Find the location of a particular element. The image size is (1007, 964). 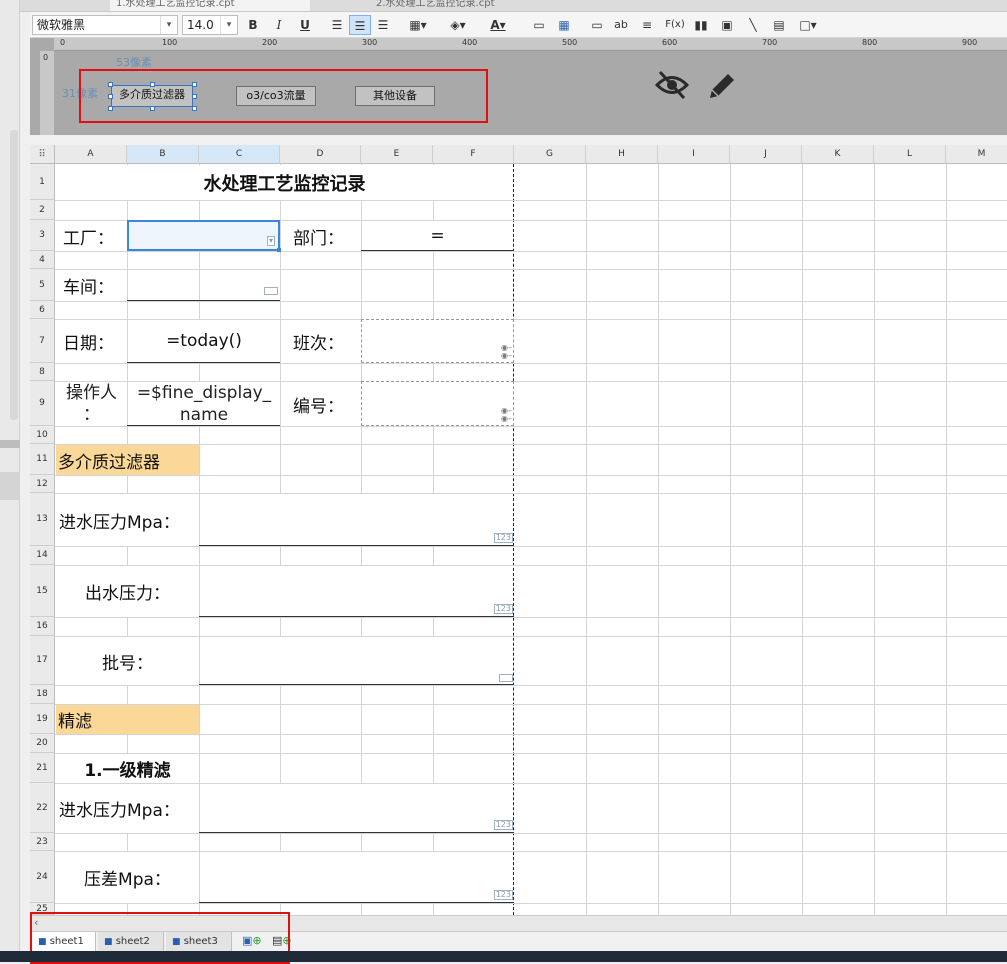

select-all-corner: ⠿ is located at coordinates (42, 154).